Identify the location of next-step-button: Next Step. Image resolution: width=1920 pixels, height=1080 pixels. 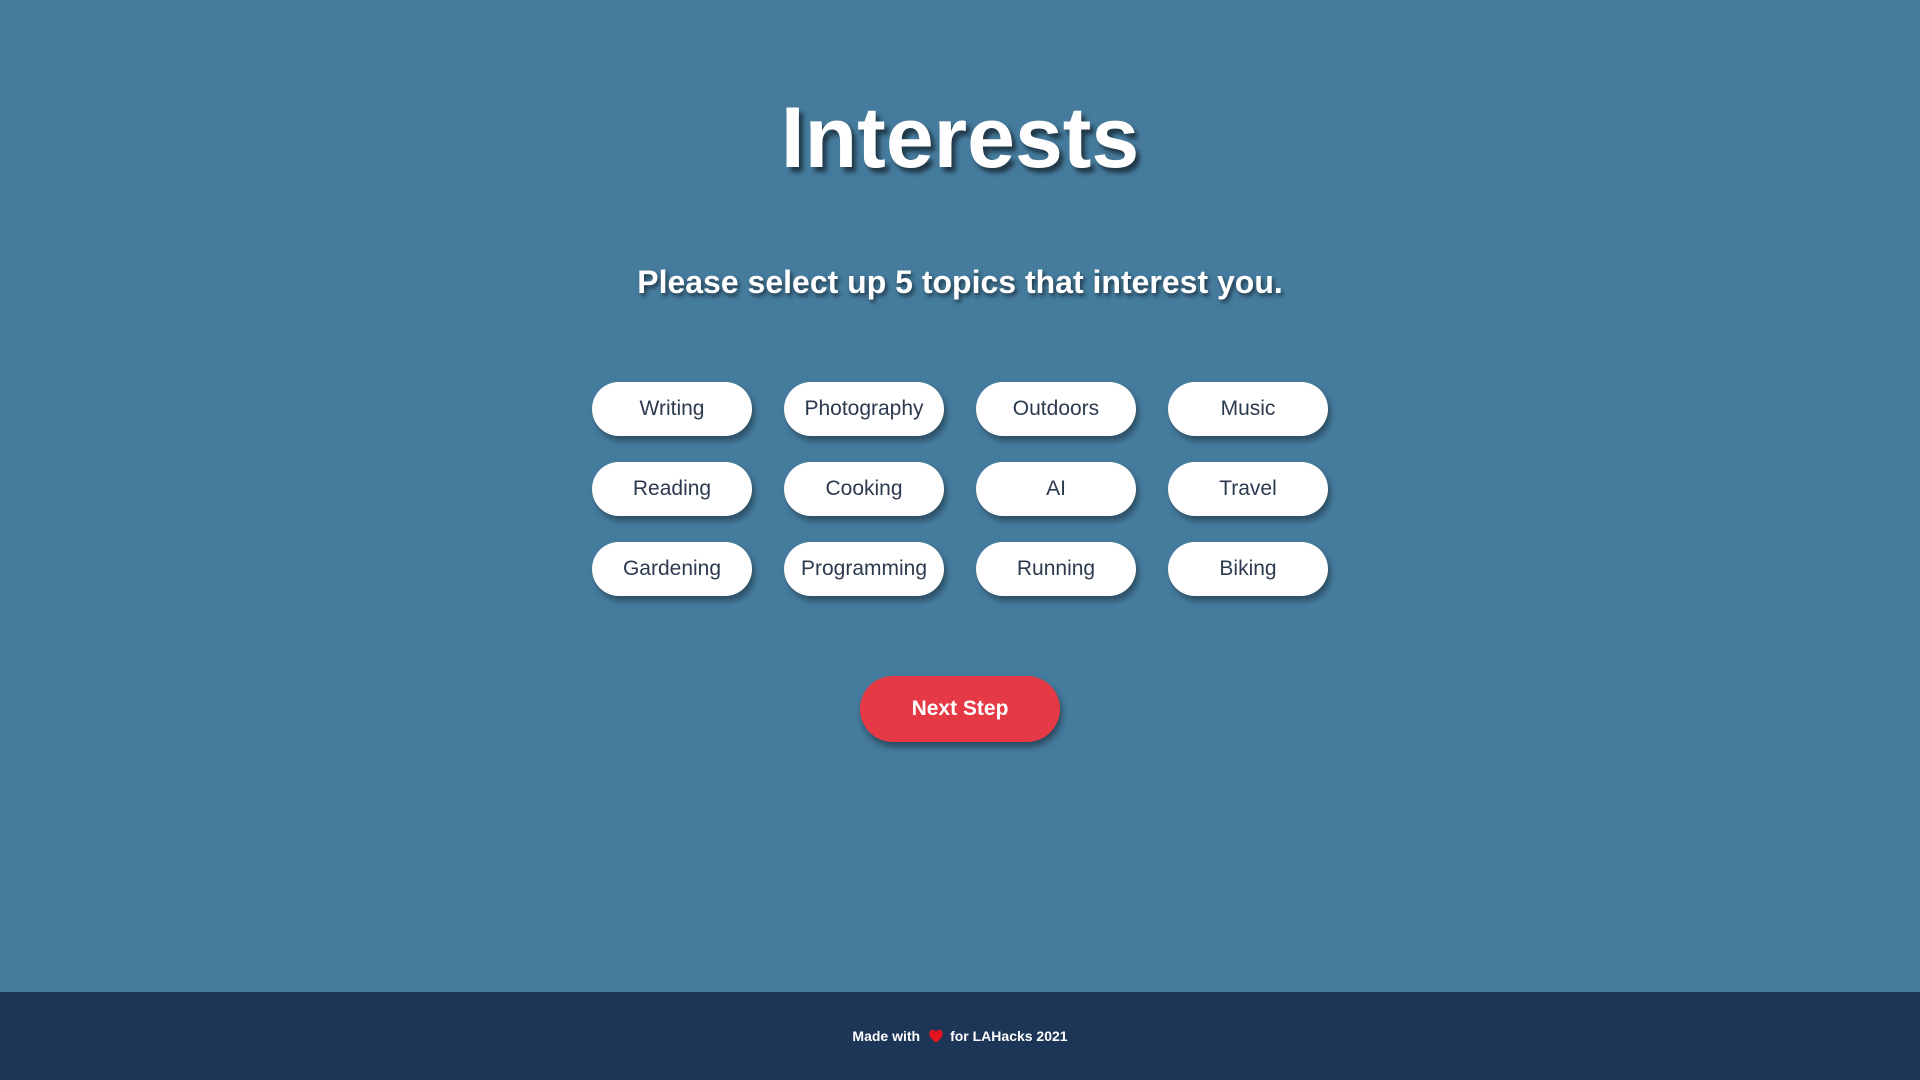
(960, 709).